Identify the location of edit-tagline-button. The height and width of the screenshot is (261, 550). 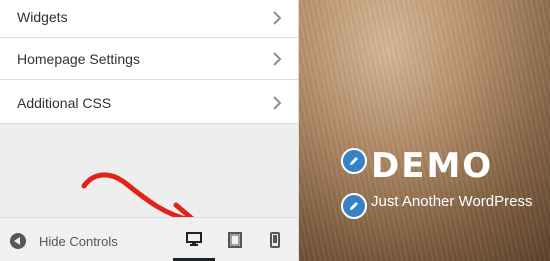
(354, 206).